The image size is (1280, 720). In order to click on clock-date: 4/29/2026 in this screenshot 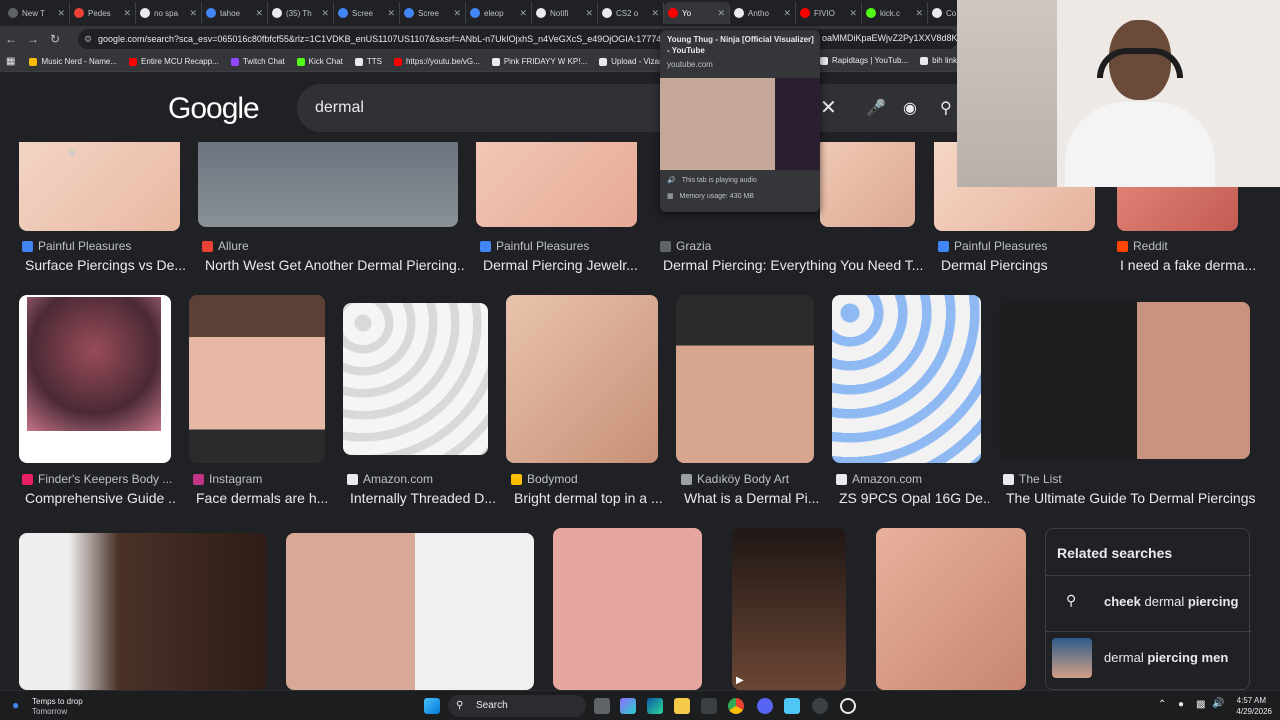, I will do `click(1250, 711)`.